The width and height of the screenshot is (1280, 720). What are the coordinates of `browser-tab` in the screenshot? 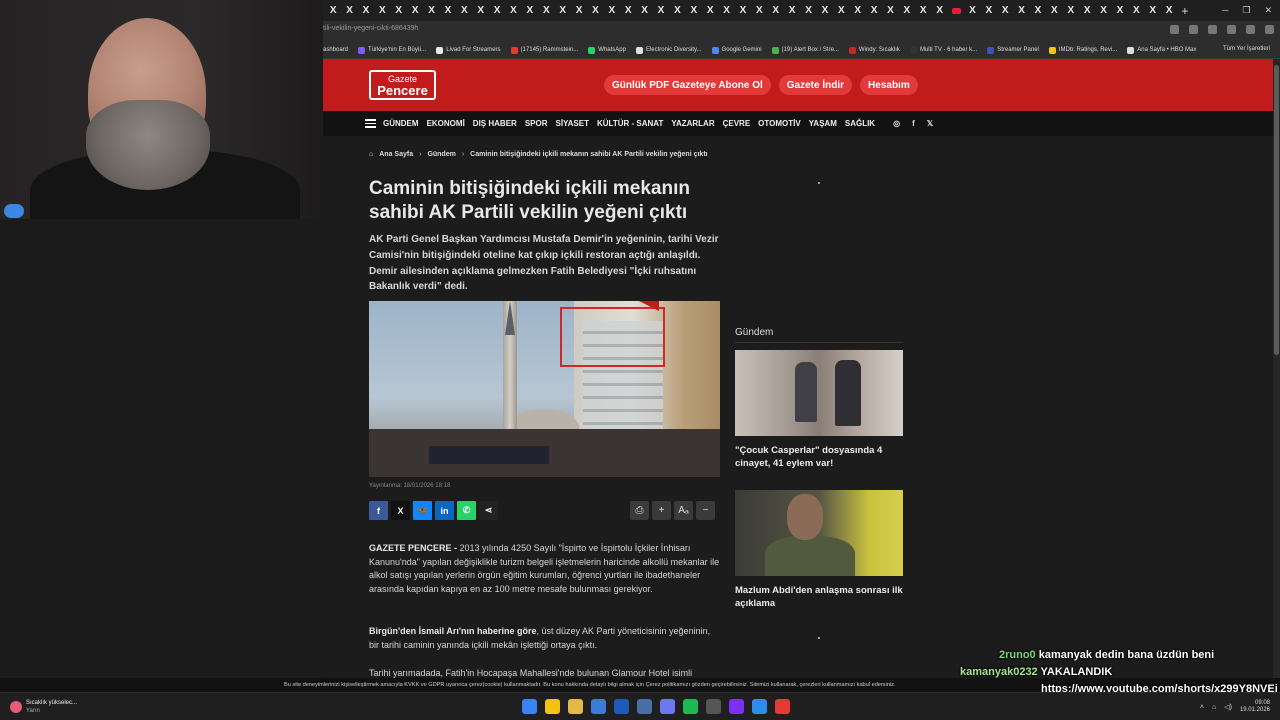 It's located at (956, 10).